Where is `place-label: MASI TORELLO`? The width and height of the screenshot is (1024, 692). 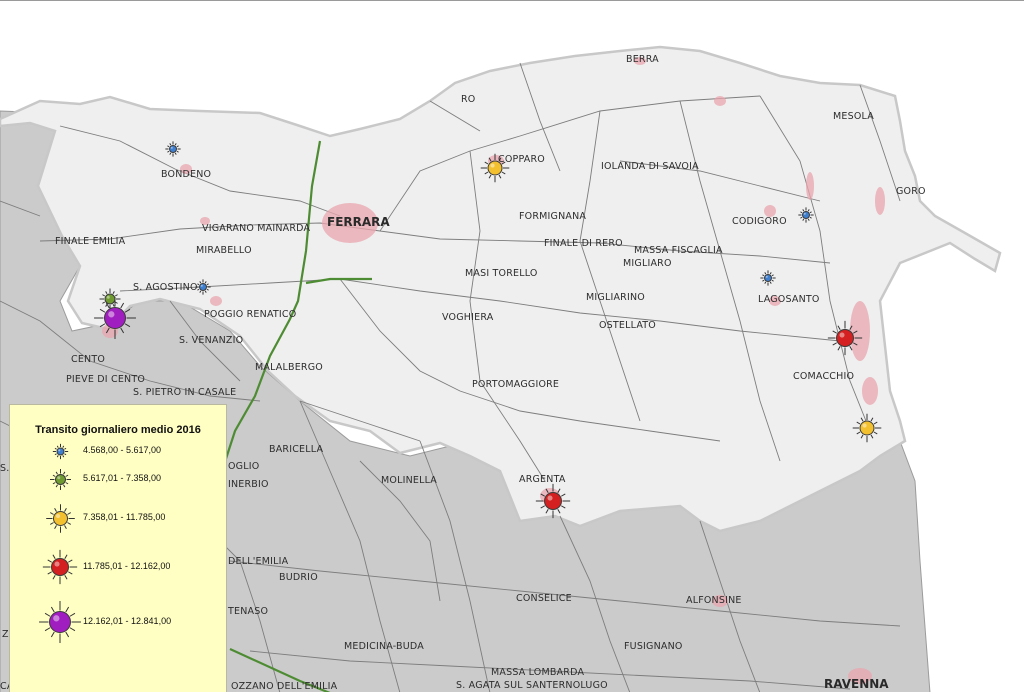
place-label: MASI TORELLO is located at coordinates (501, 273).